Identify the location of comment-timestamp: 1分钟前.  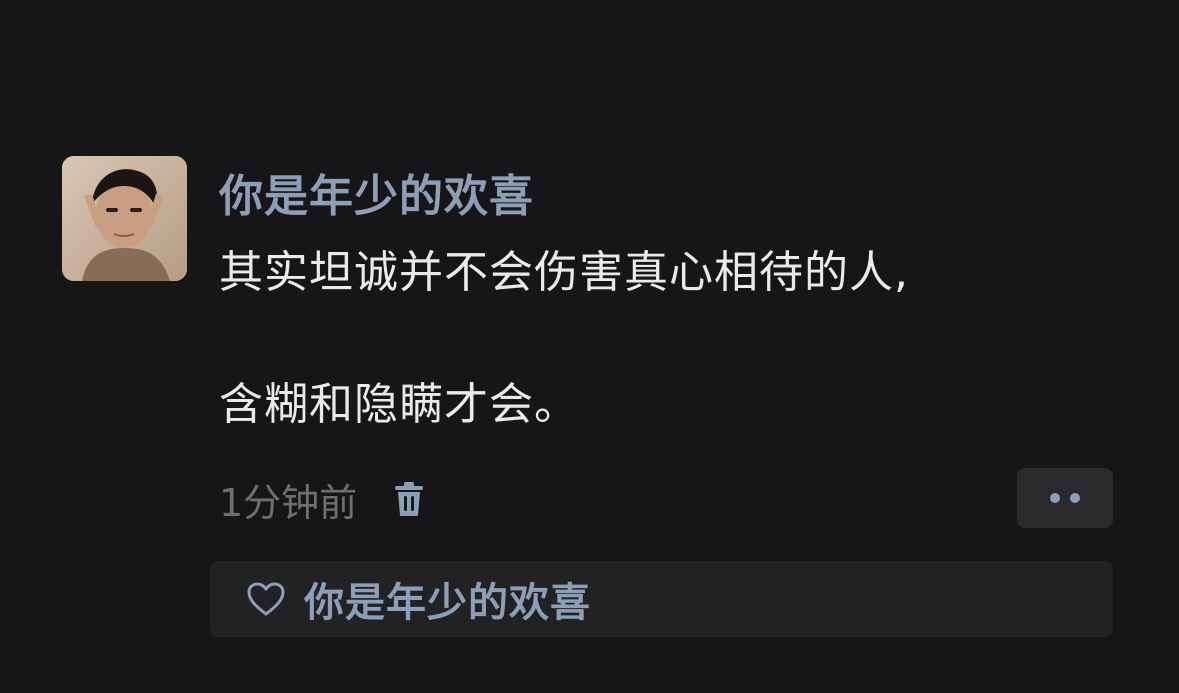
(288, 502).